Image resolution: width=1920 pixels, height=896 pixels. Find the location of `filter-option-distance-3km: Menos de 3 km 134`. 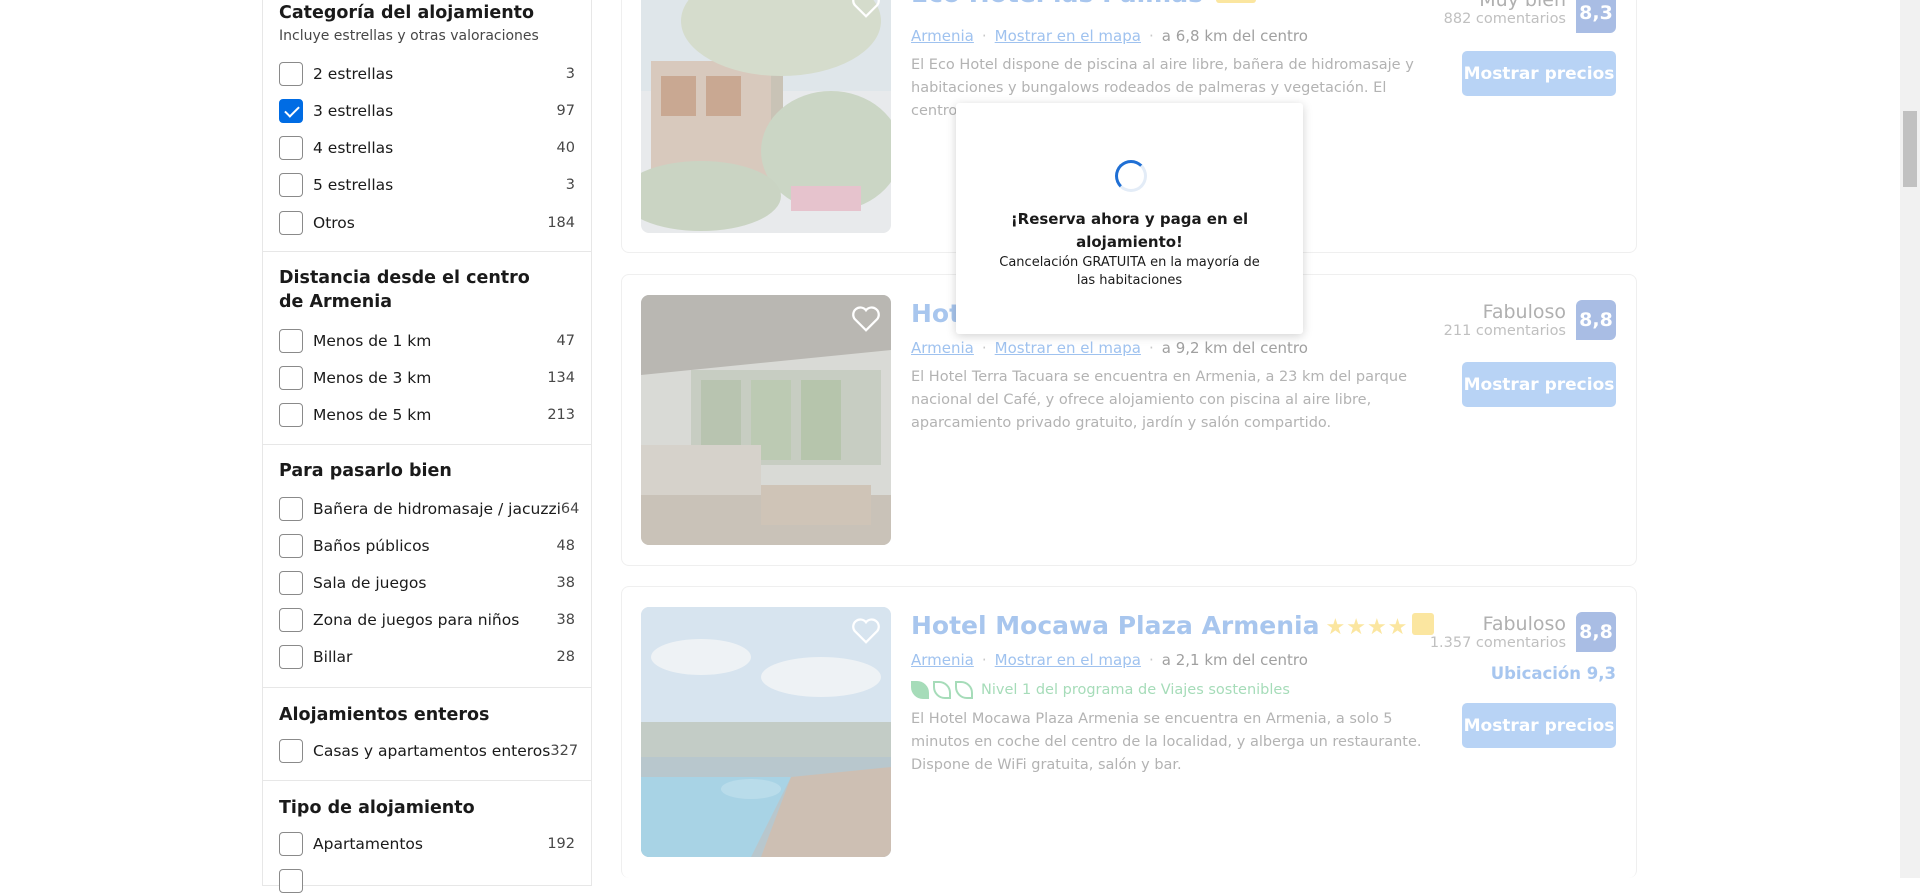

filter-option-distance-3km: Menos de 3 km 134 is located at coordinates (427, 378).